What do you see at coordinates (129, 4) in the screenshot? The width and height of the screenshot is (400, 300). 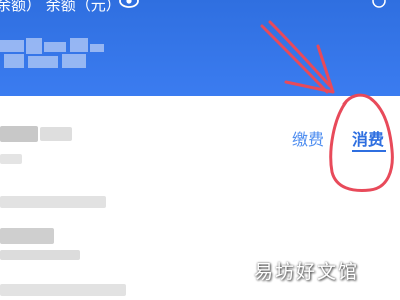 I see `eye-icon` at bounding box center [129, 4].